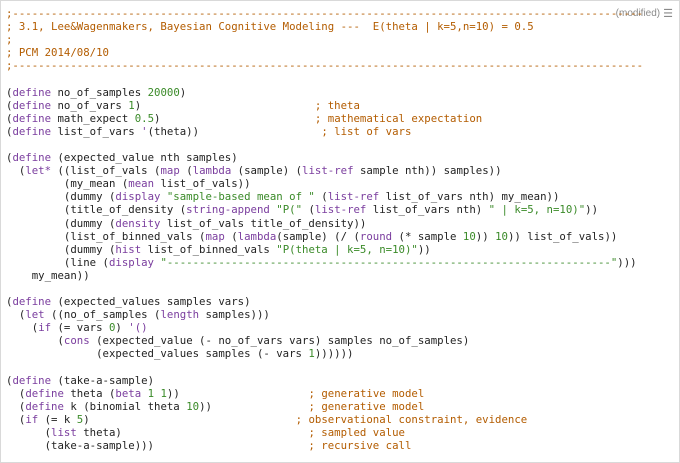 Image resolution: width=680 pixels, height=463 pixels. Describe the element at coordinates (334, 354) in the screenshot. I see `code-text: ))))))` at that location.